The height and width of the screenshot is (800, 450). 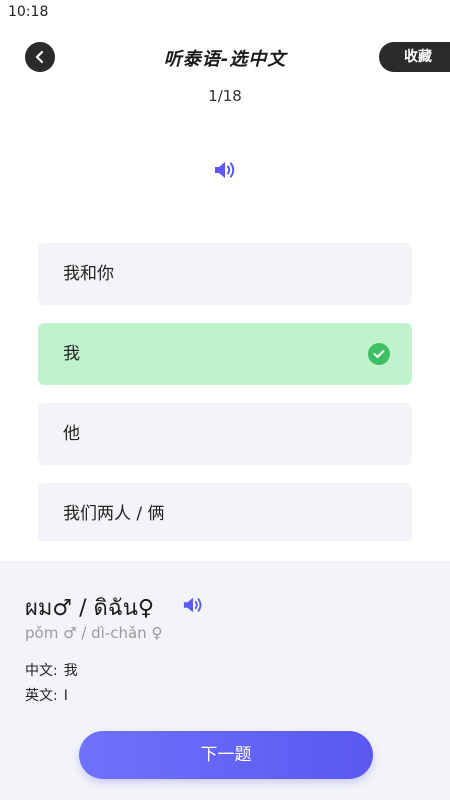 I want to click on english-meaning: 英文: I, so click(x=46, y=695).